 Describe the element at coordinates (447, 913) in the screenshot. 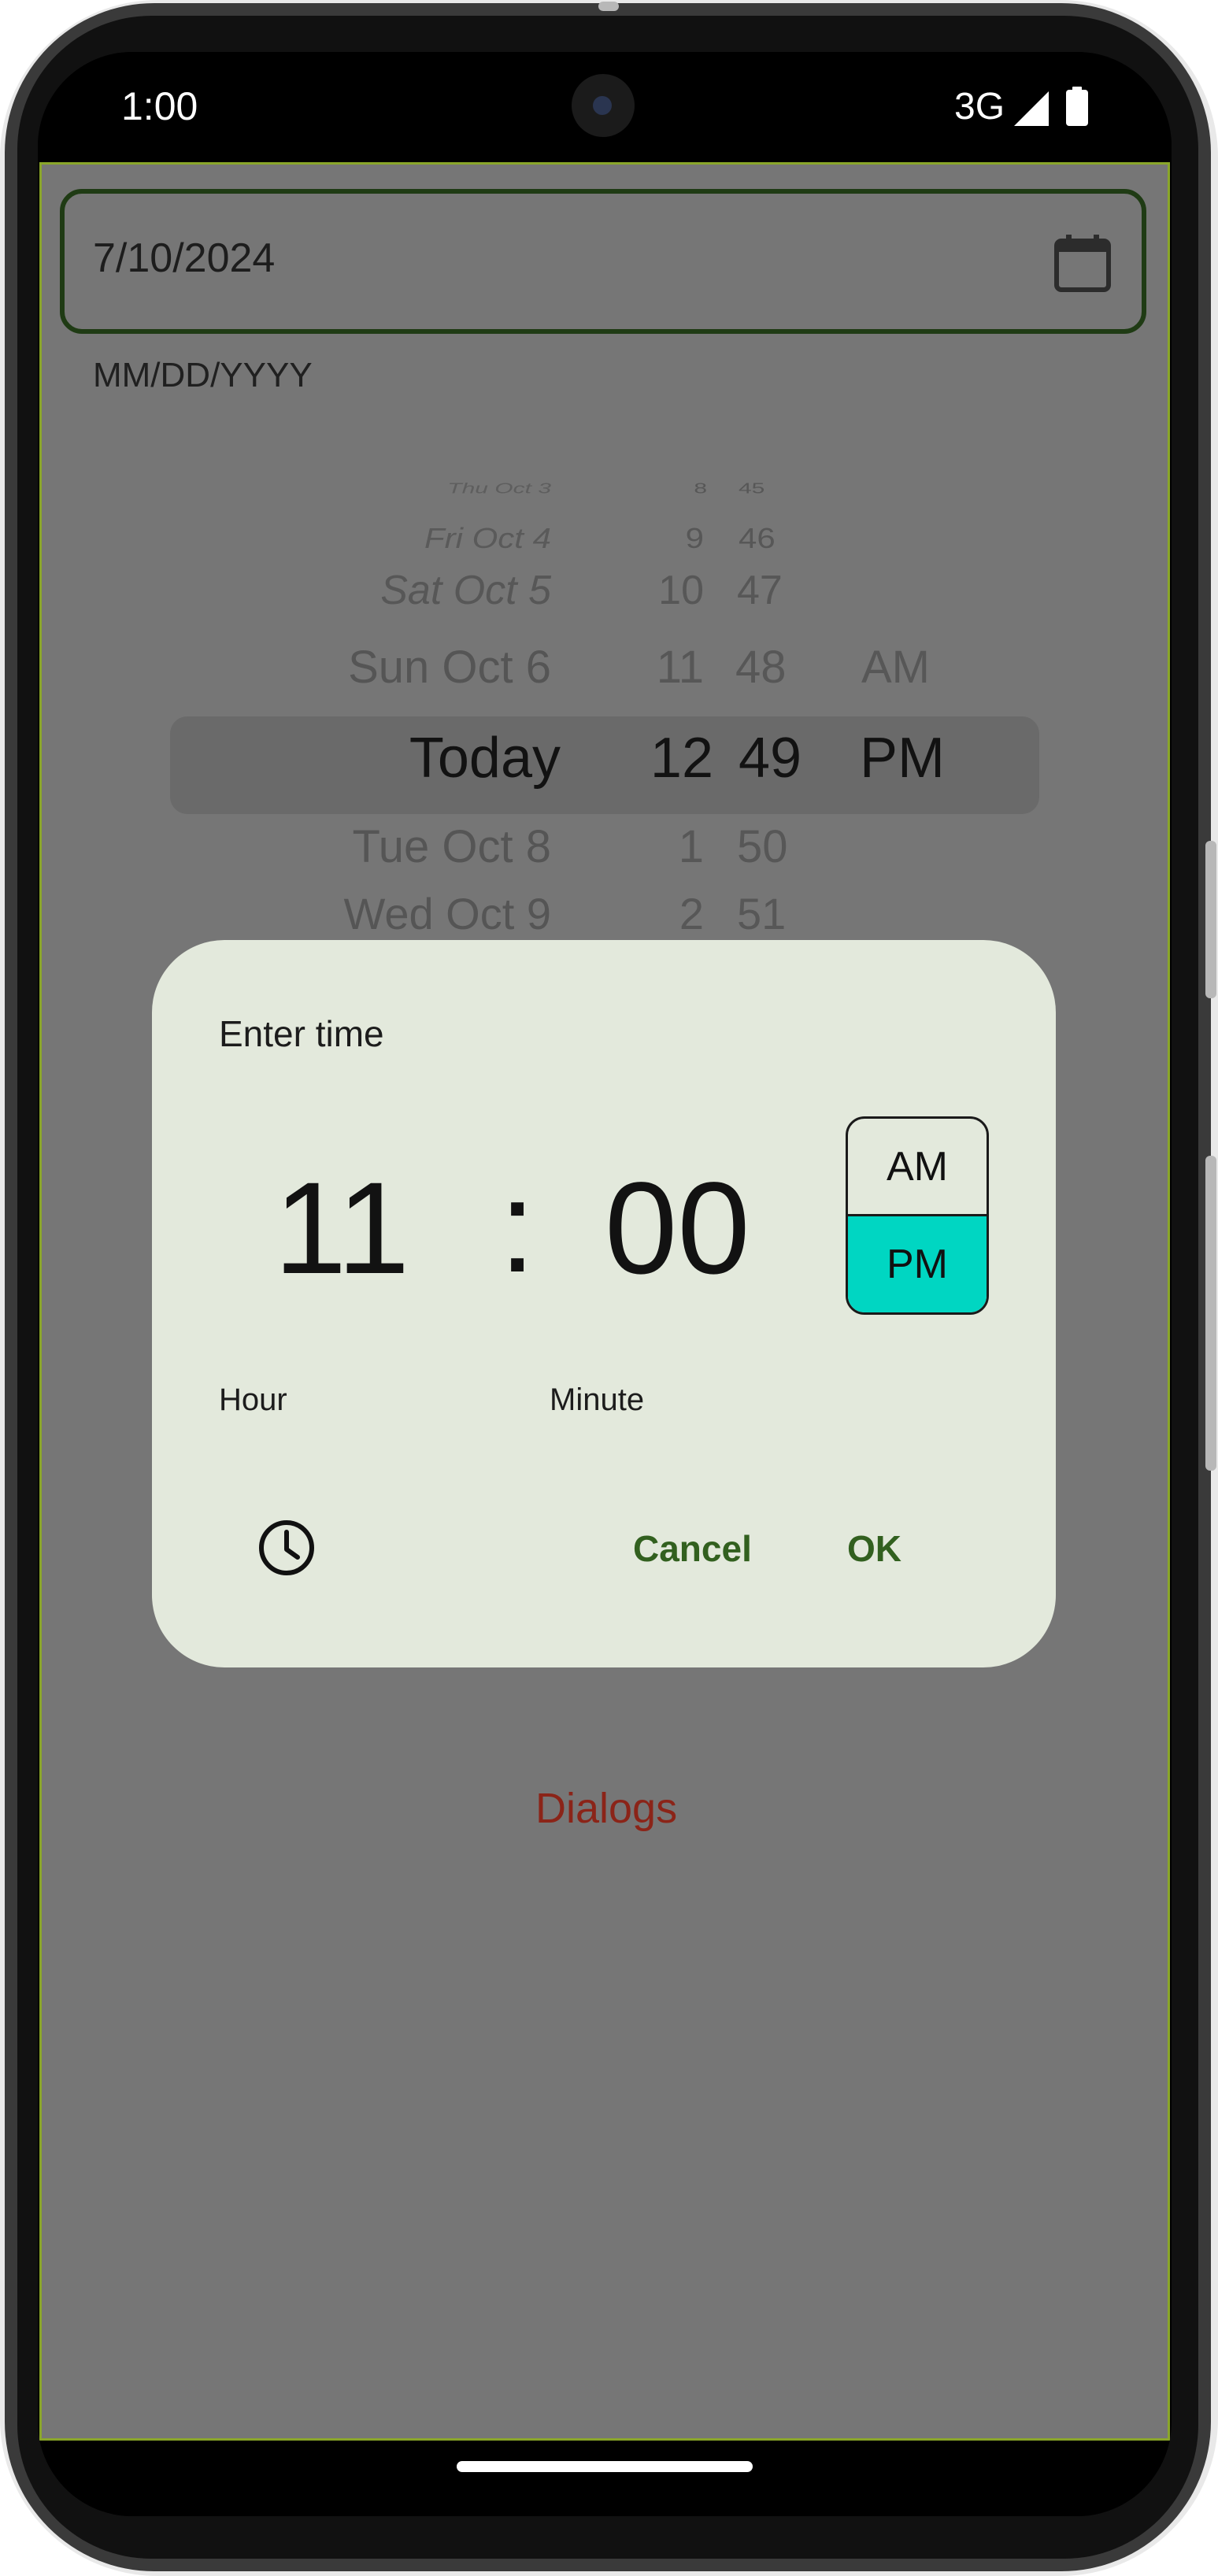

I see `wheel-day-item: Wed Oct 9` at that location.